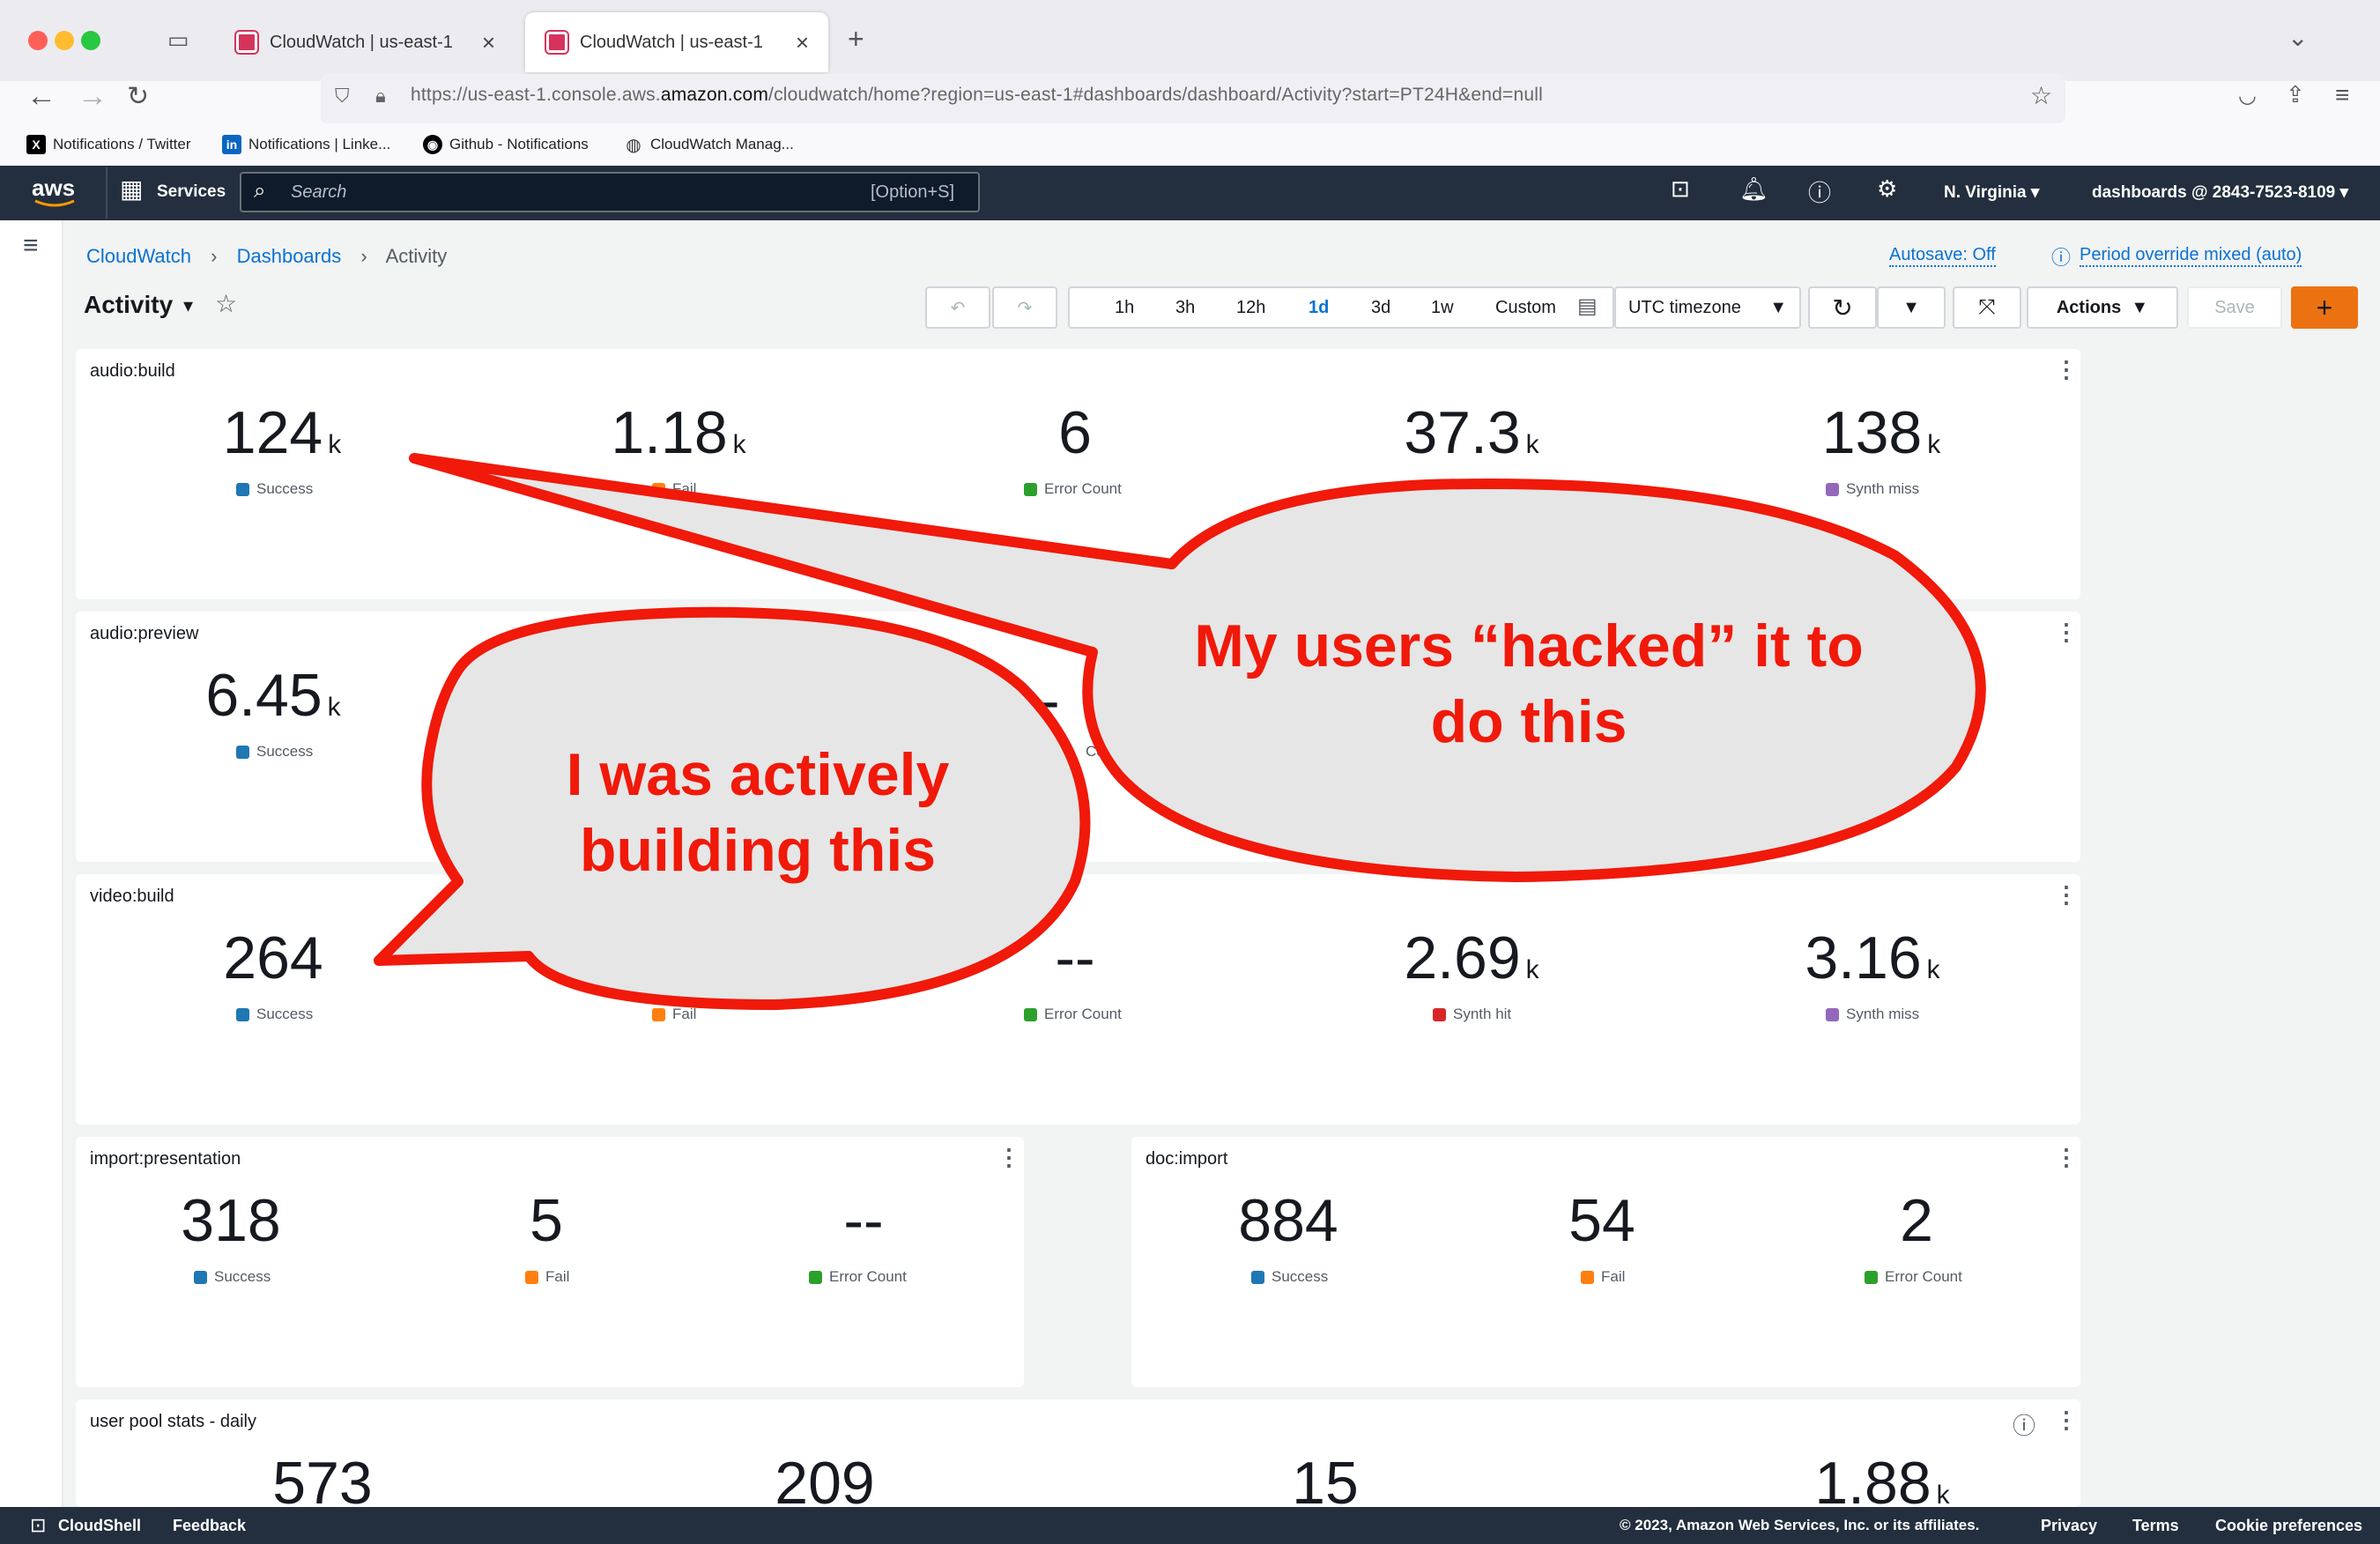  What do you see at coordinates (2191, 256) in the screenshot?
I see `period-override: Period override mixed (auto)` at bounding box center [2191, 256].